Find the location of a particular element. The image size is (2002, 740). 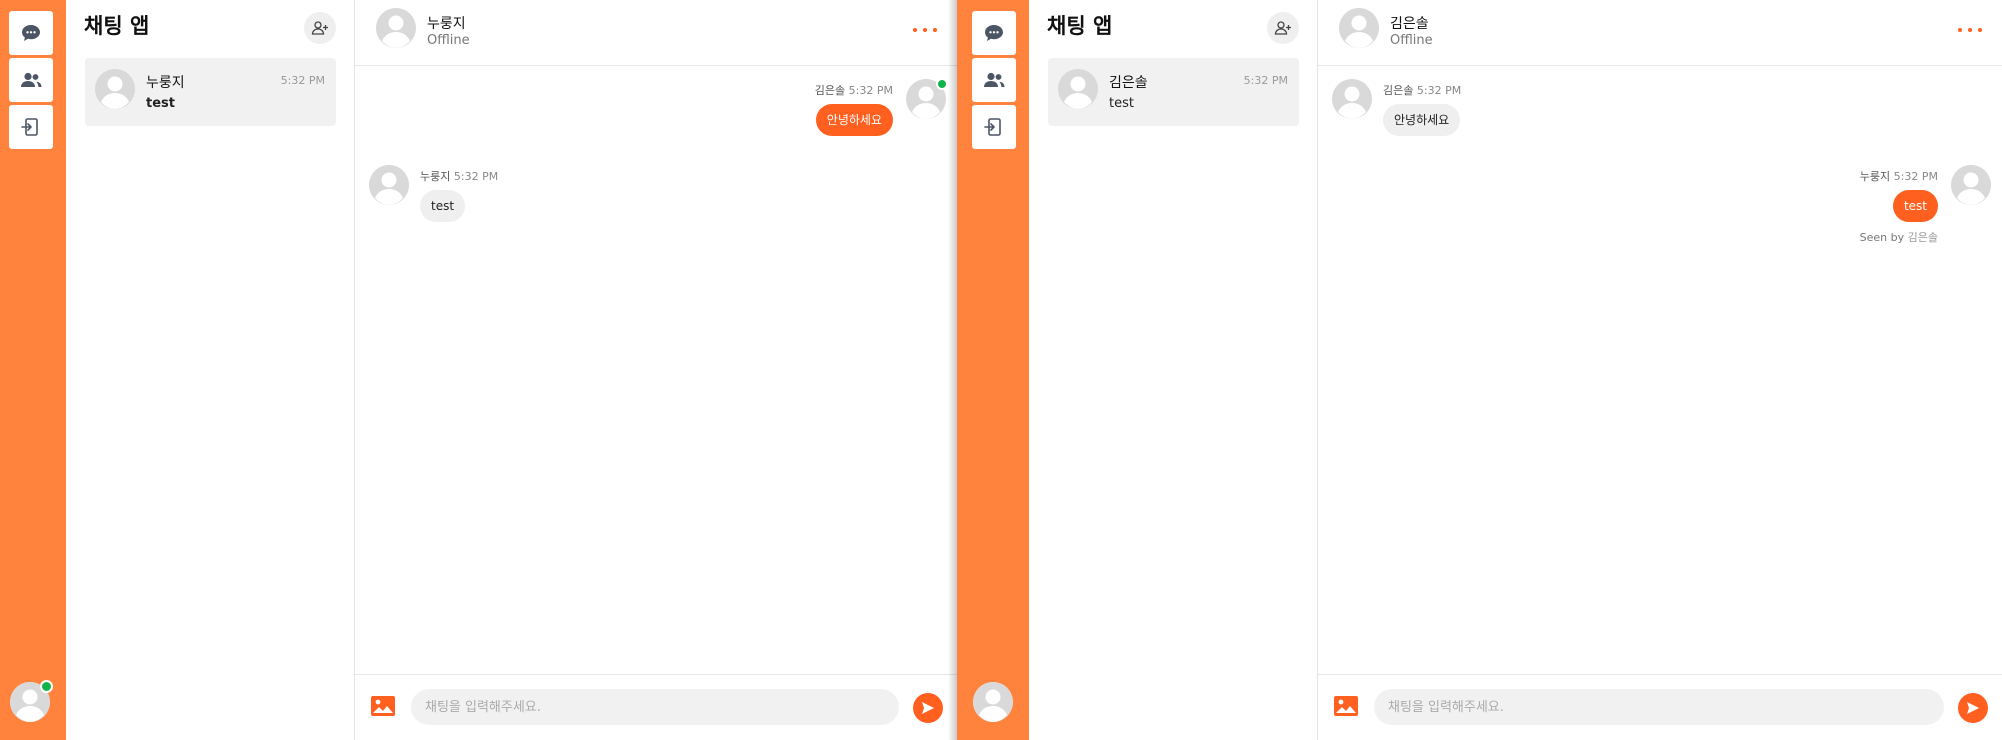

message-received: 김은솔 5:32 PM 안녕하세요 is located at coordinates (1660, 109).